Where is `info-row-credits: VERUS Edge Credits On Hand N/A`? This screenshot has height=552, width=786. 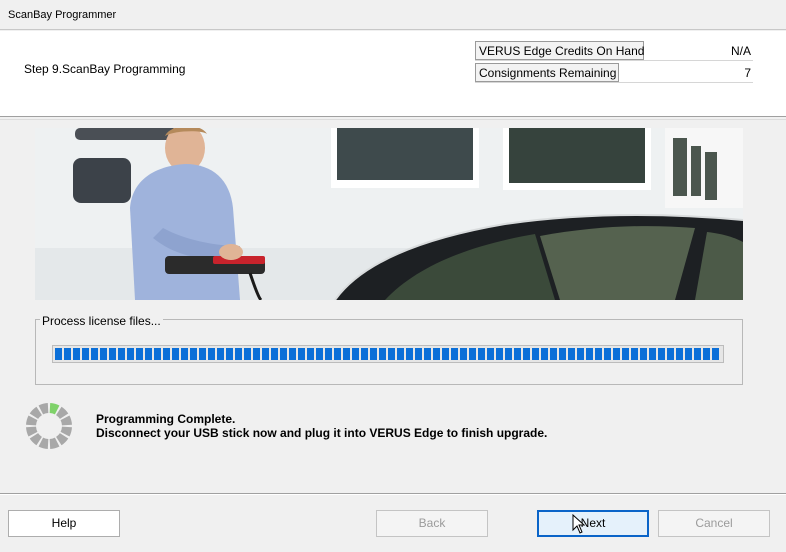
info-row-credits: VERUS Edge Credits On Hand N/A is located at coordinates (614, 51).